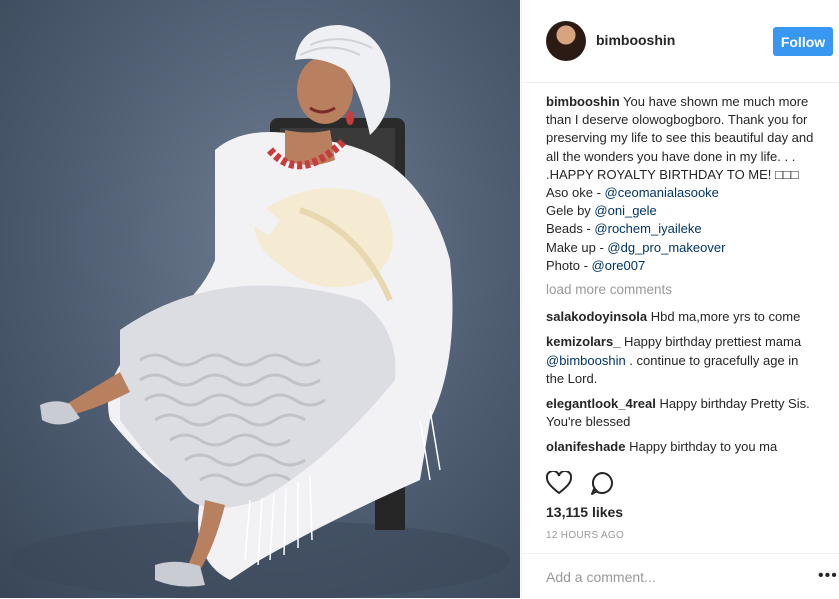 The width and height of the screenshot is (839, 599). What do you see at coordinates (584, 512) in the screenshot?
I see `like-count: 13,115 likes` at bounding box center [584, 512].